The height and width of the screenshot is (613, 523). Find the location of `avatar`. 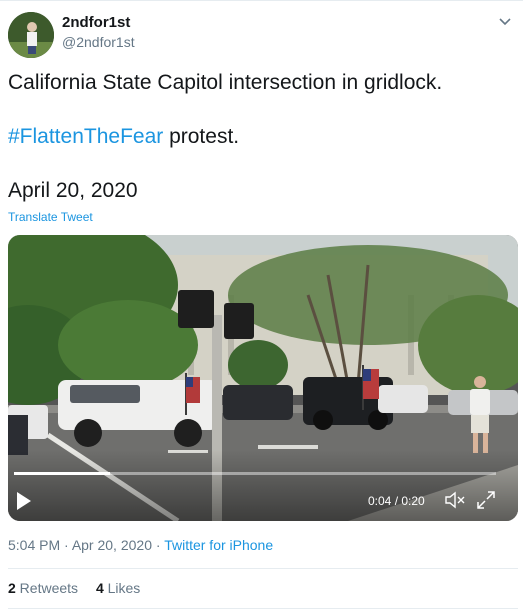

avatar is located at coordinates (31, 35).